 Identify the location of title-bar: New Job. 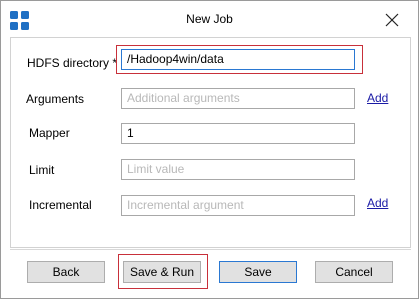
(209, 19).